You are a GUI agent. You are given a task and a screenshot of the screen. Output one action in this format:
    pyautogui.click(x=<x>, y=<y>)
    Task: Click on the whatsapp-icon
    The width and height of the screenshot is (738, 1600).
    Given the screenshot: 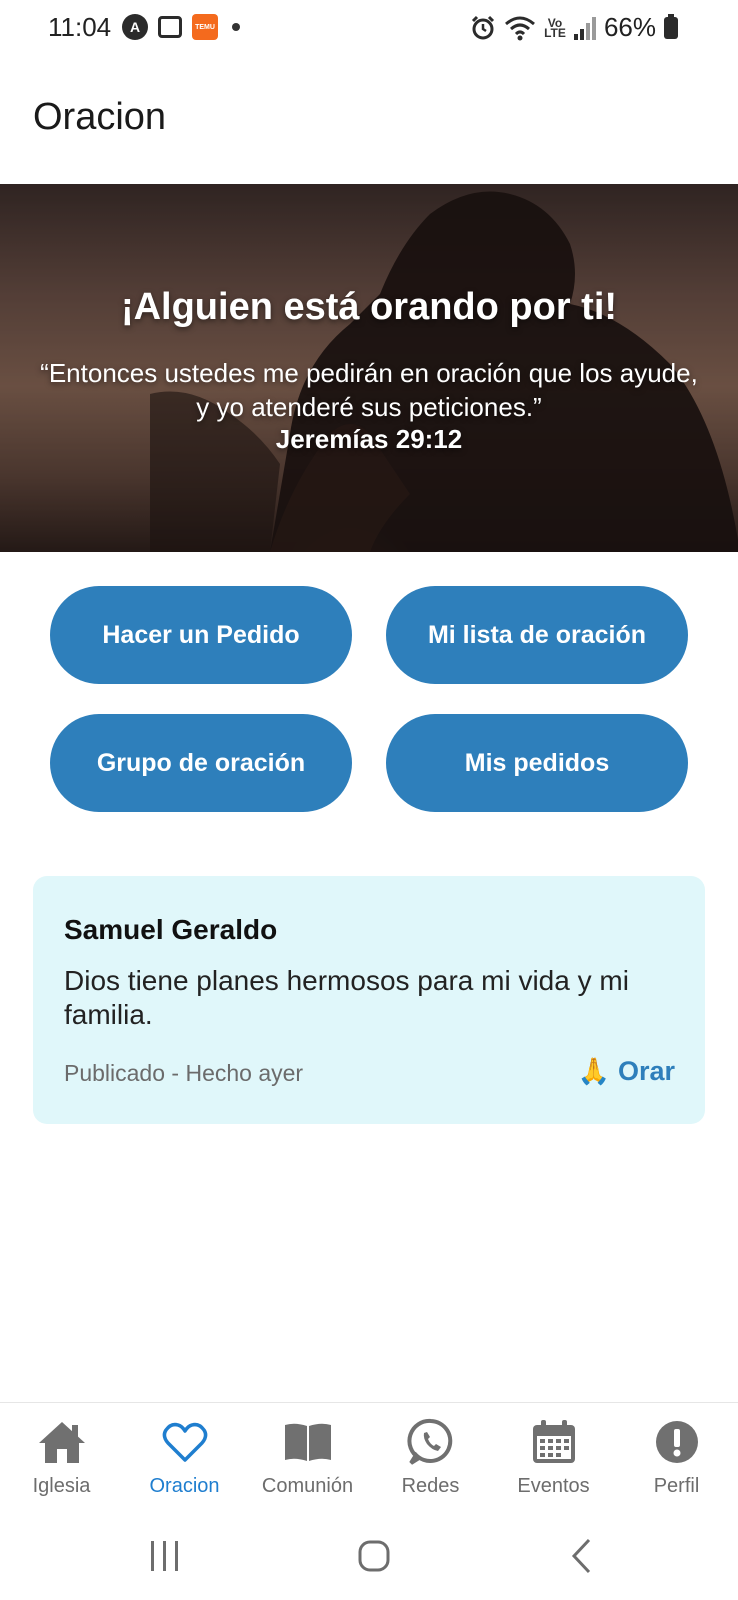 What is the action you would take?
    pyautogui.click(x=431, y=1442)
    